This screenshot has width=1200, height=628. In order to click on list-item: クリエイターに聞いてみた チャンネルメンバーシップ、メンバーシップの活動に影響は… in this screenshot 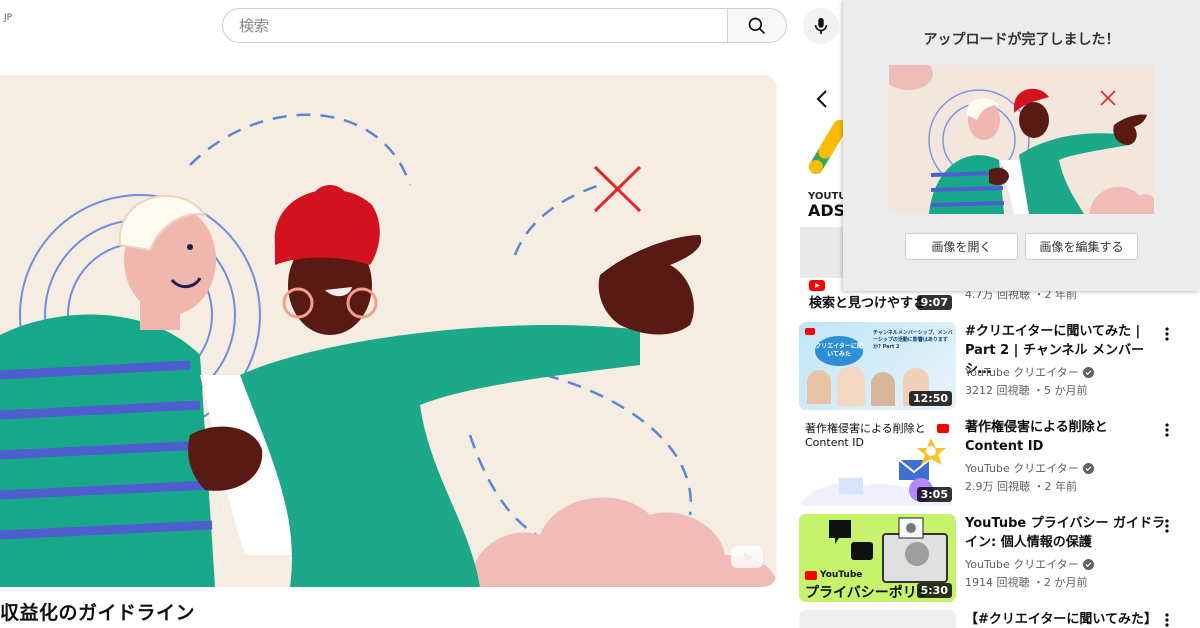, I will do `click(999, 366)`.